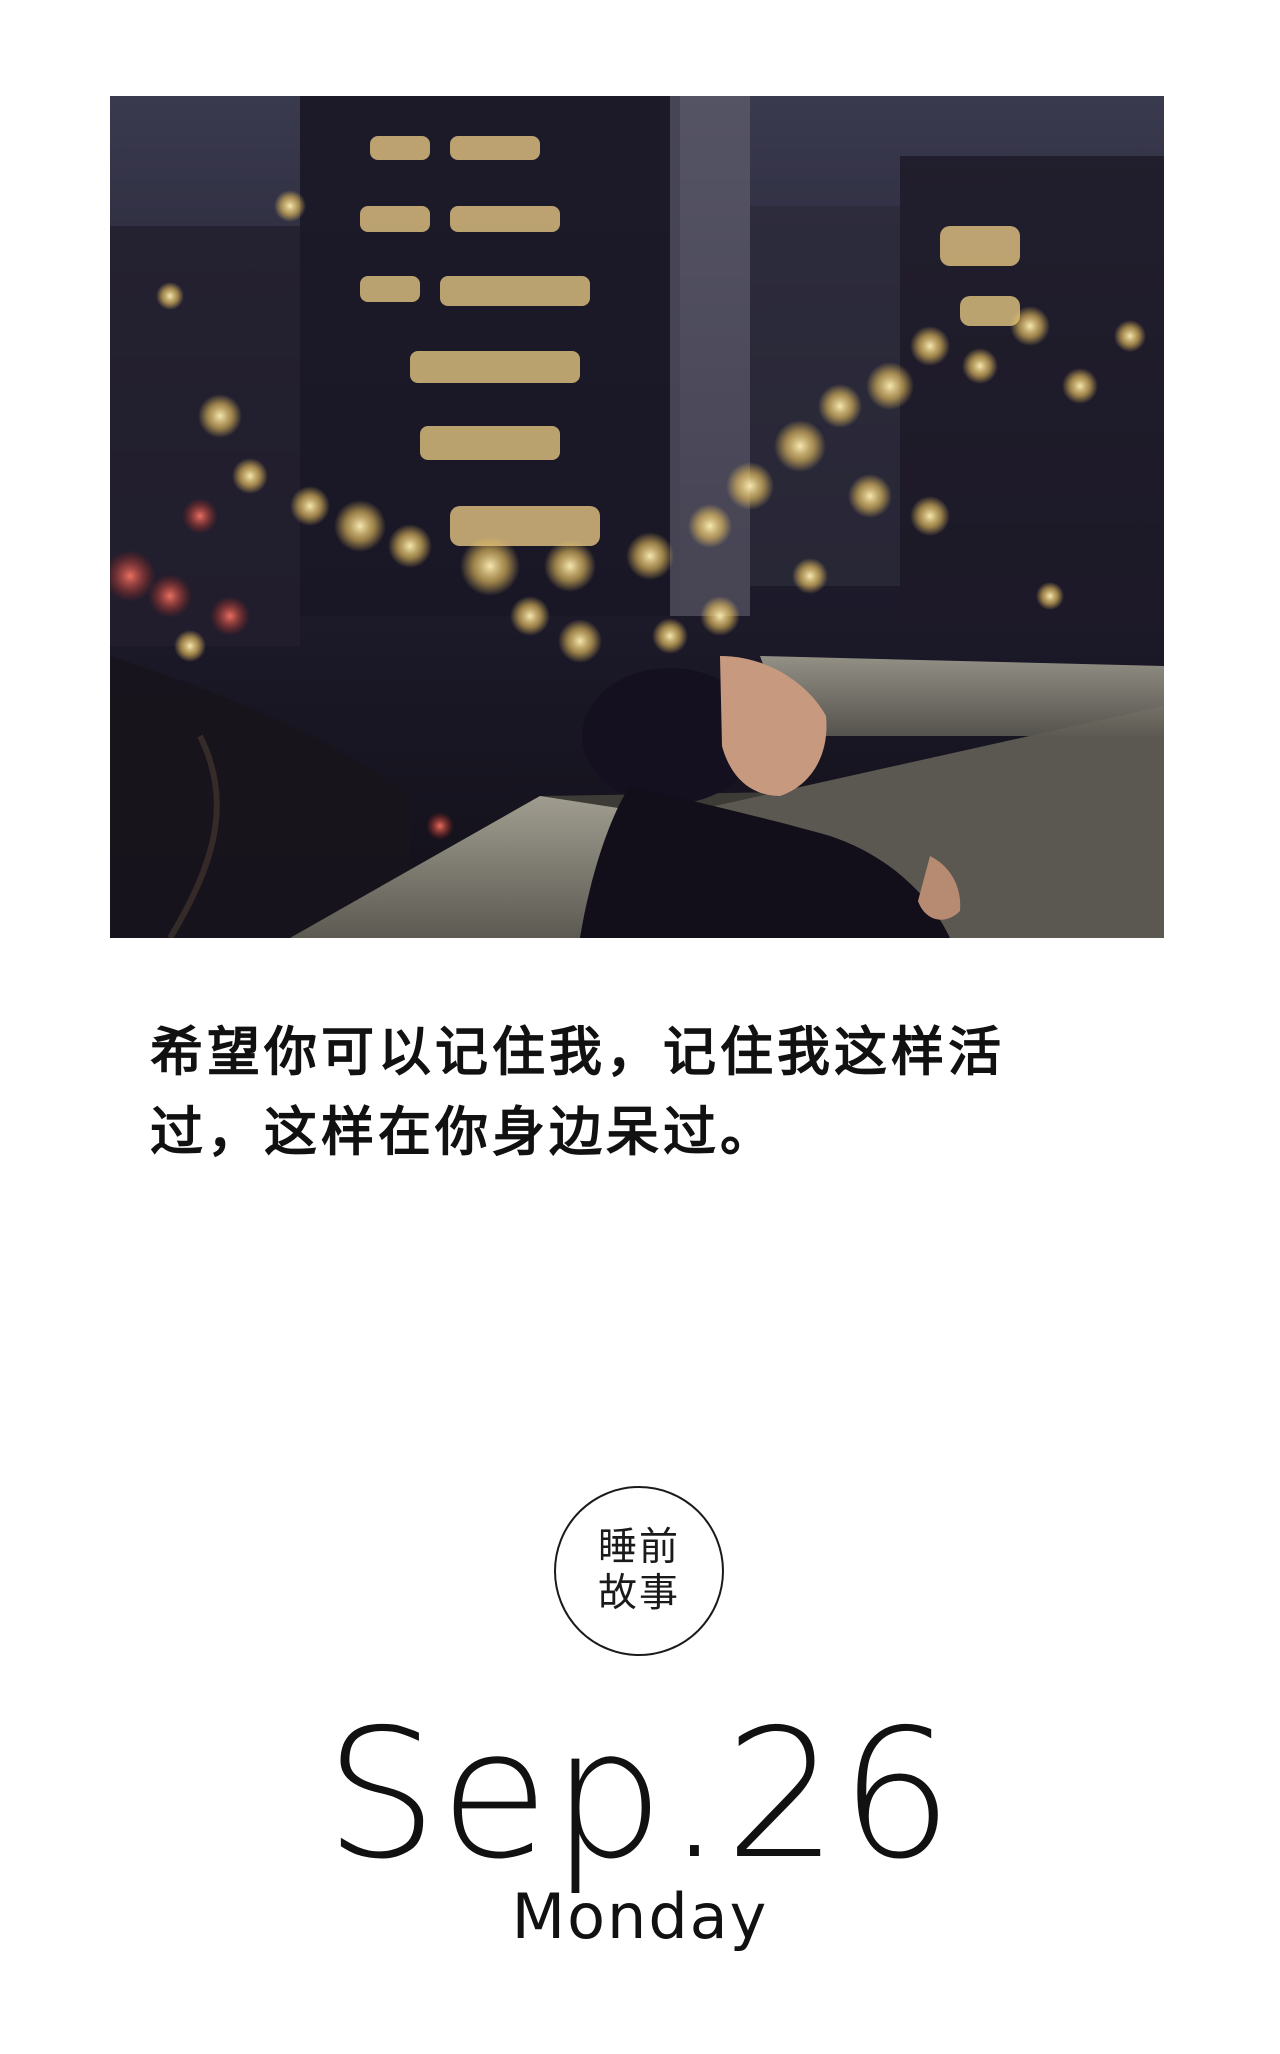 Image resolution: width=1280 pixels, height=2054 pixels. What do you see at coordinates (638, 1593) in the screenshot?
I see `badge-line-2: 故事` at bounding box center [638, 1593].